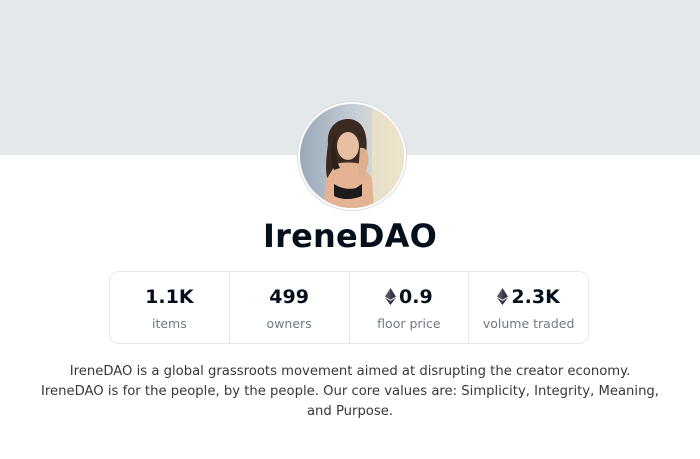  I want to click on stat-volume-traded-value: 2.3K, so click(528, 297).